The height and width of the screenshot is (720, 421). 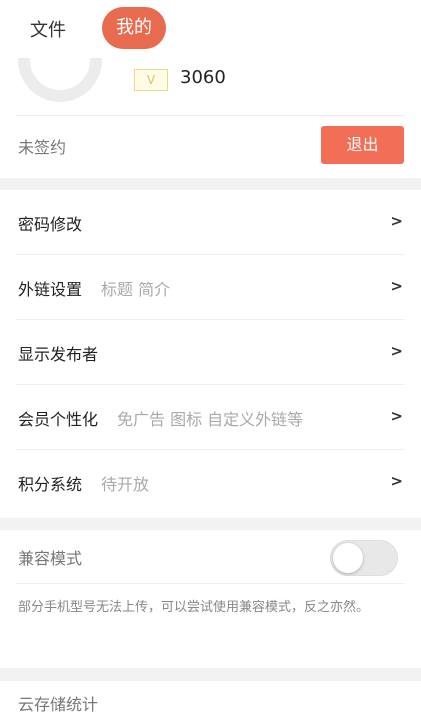 What do you see at coordinates (58, 704) in the screenshot?
I see `cloud-storage-title: 云存储统计` at bounding box center [58, 704].